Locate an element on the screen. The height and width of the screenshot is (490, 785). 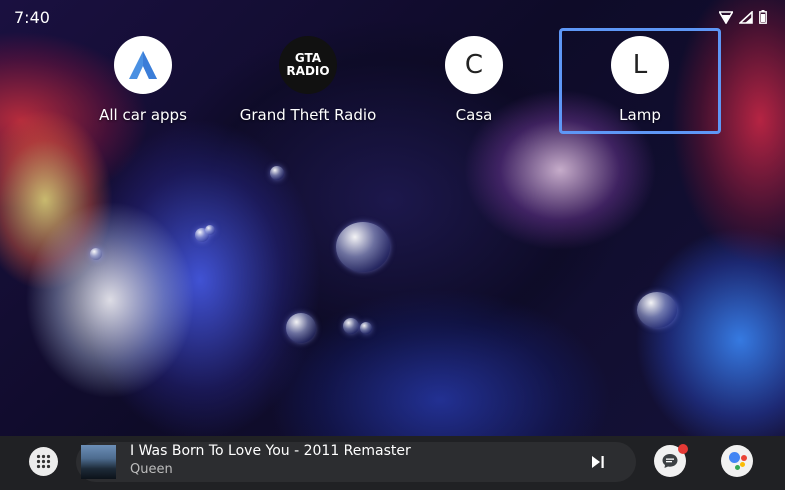
battery-icon is located at coordinates (763, 18).